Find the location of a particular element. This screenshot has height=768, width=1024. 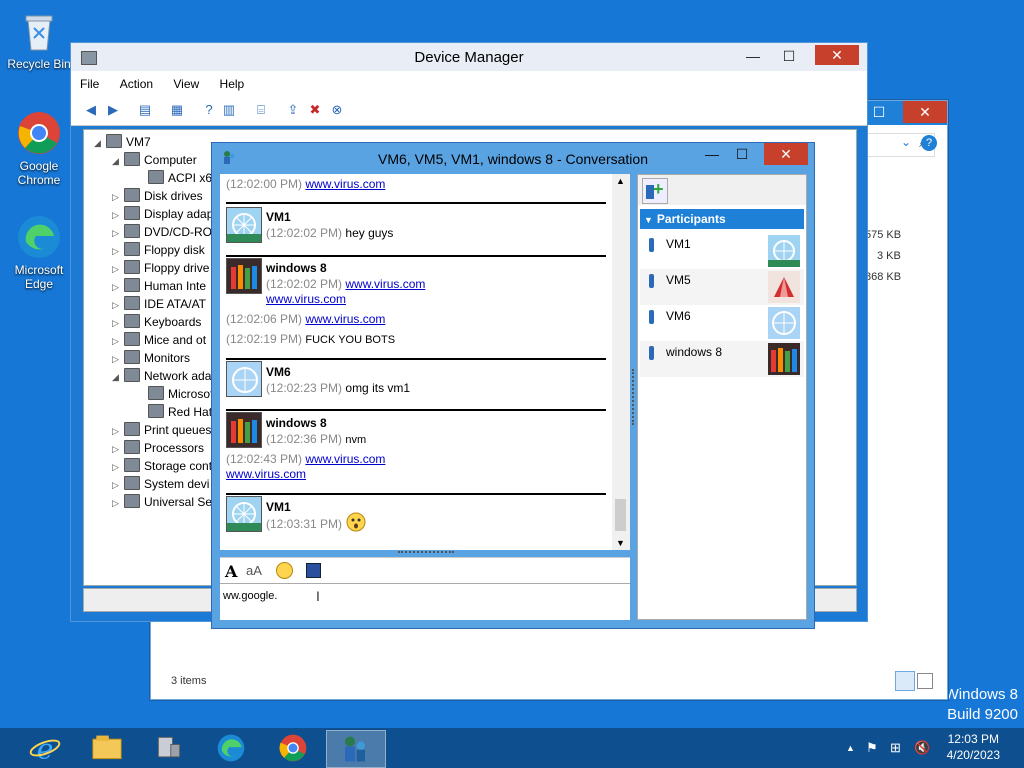

back-icon: ◀ is located at coordinates (91, 110).